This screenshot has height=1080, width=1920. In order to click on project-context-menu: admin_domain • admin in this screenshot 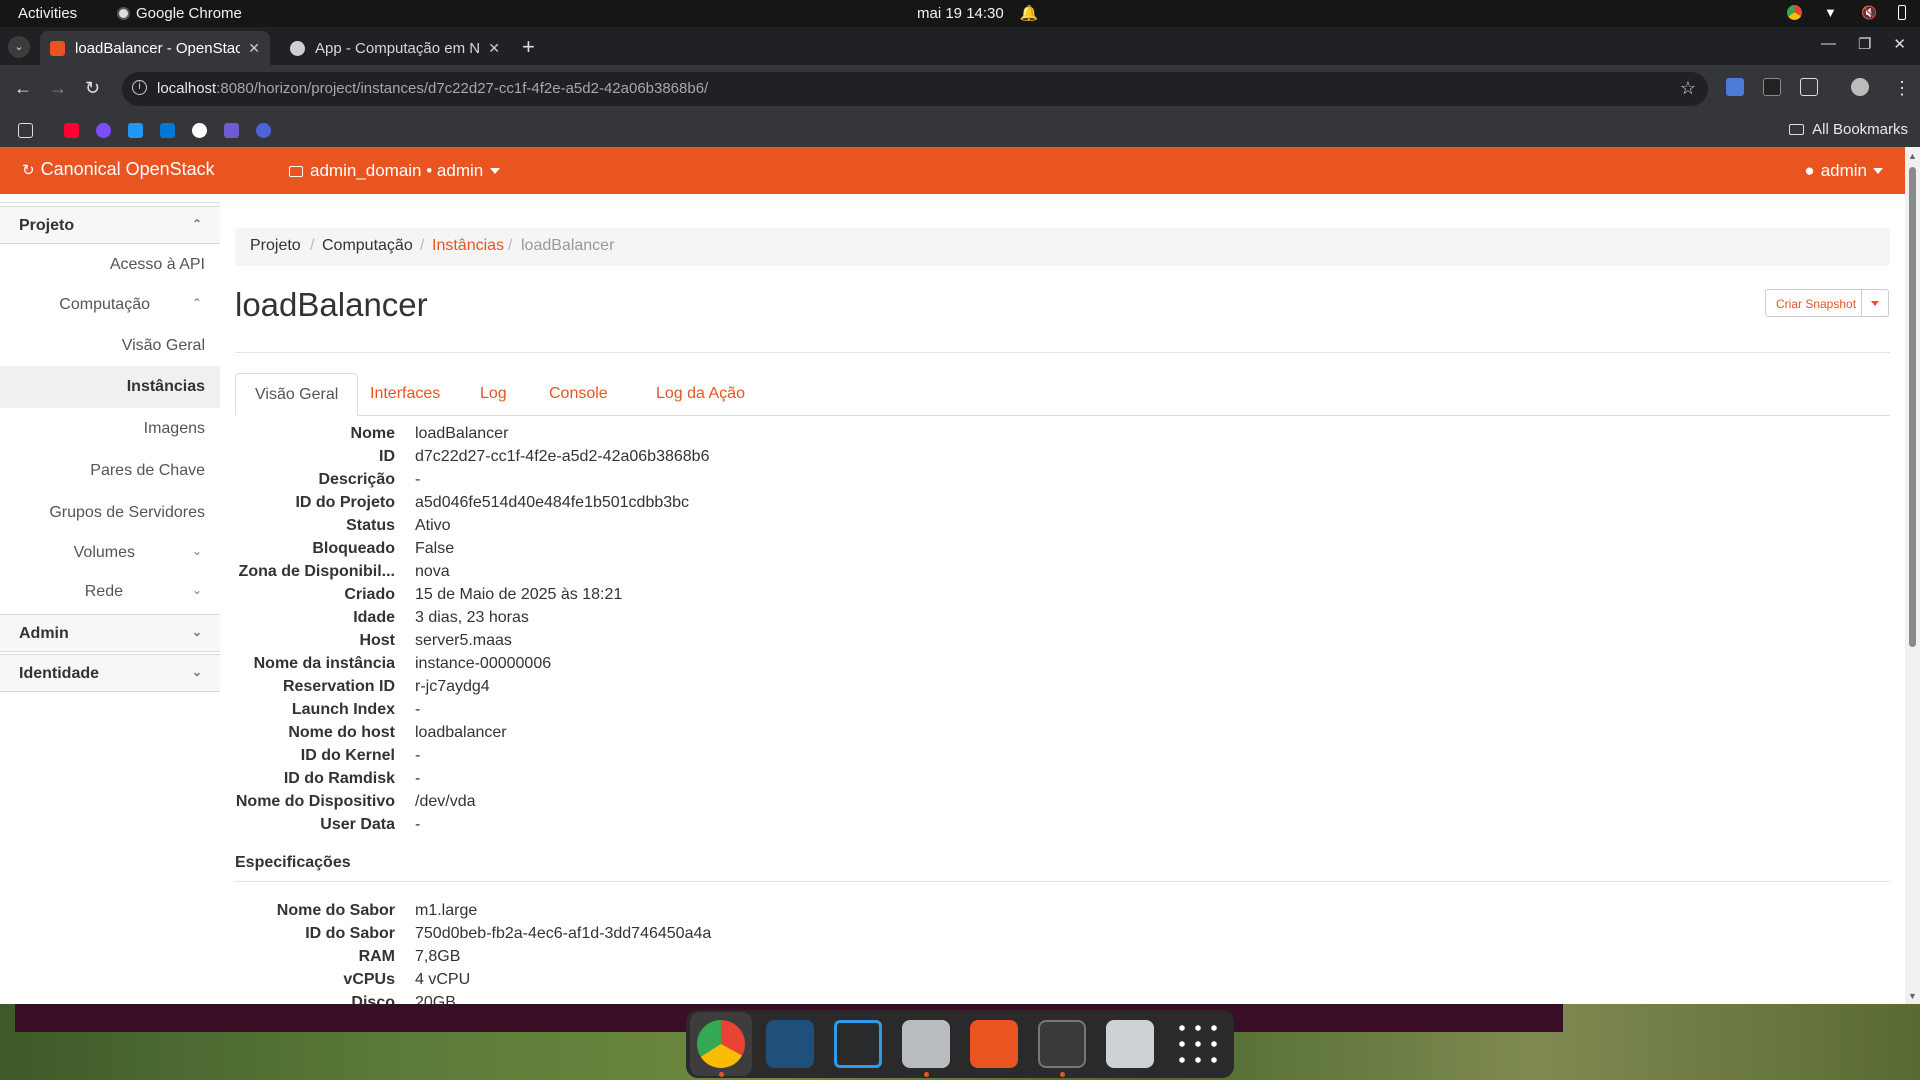, I will do `click(395, 171)`.